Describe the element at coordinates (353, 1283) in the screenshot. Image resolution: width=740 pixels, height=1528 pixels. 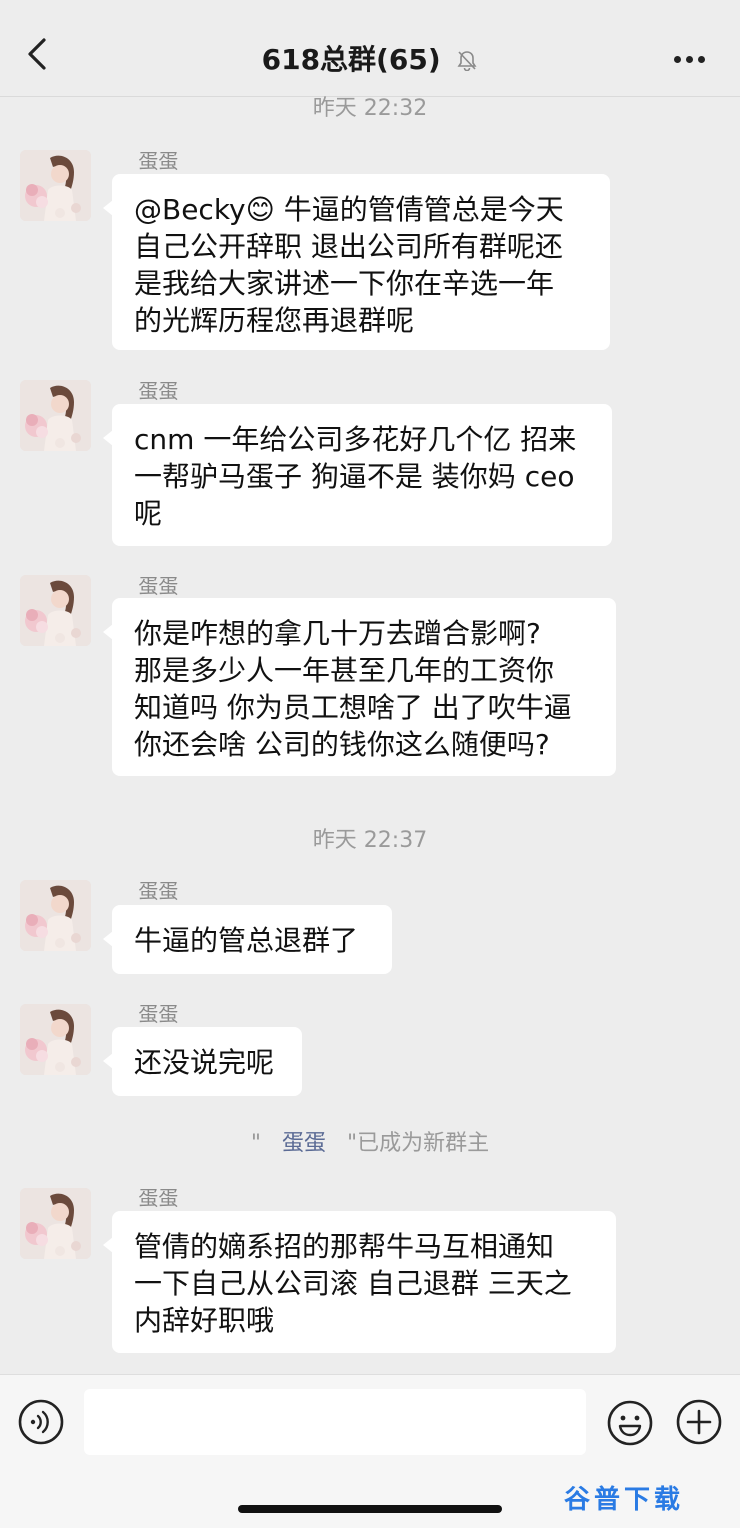
I see `message-line: 一下自己从公司滚 自己退群 三天之` at that location.